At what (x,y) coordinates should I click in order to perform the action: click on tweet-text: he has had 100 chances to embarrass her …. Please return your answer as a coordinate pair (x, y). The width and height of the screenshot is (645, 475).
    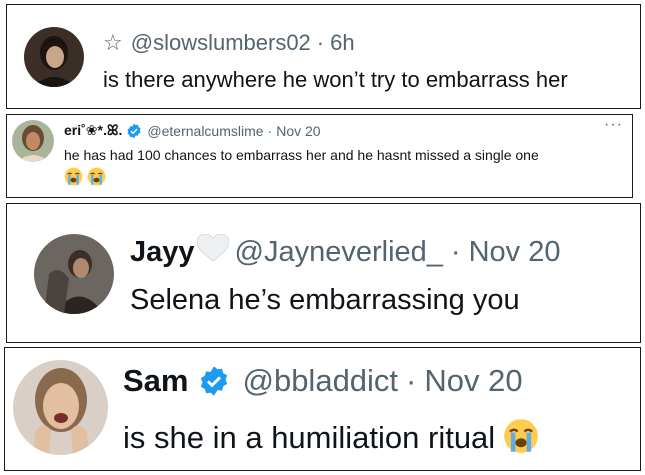
    Looking at the image, I should click on (301, 155).